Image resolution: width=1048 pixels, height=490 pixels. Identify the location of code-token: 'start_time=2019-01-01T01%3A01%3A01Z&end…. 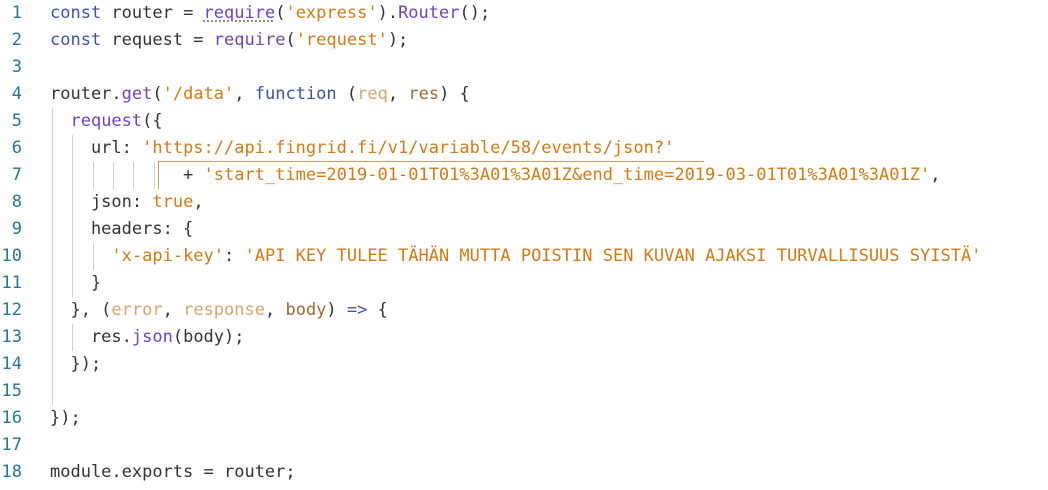
(567, 175).